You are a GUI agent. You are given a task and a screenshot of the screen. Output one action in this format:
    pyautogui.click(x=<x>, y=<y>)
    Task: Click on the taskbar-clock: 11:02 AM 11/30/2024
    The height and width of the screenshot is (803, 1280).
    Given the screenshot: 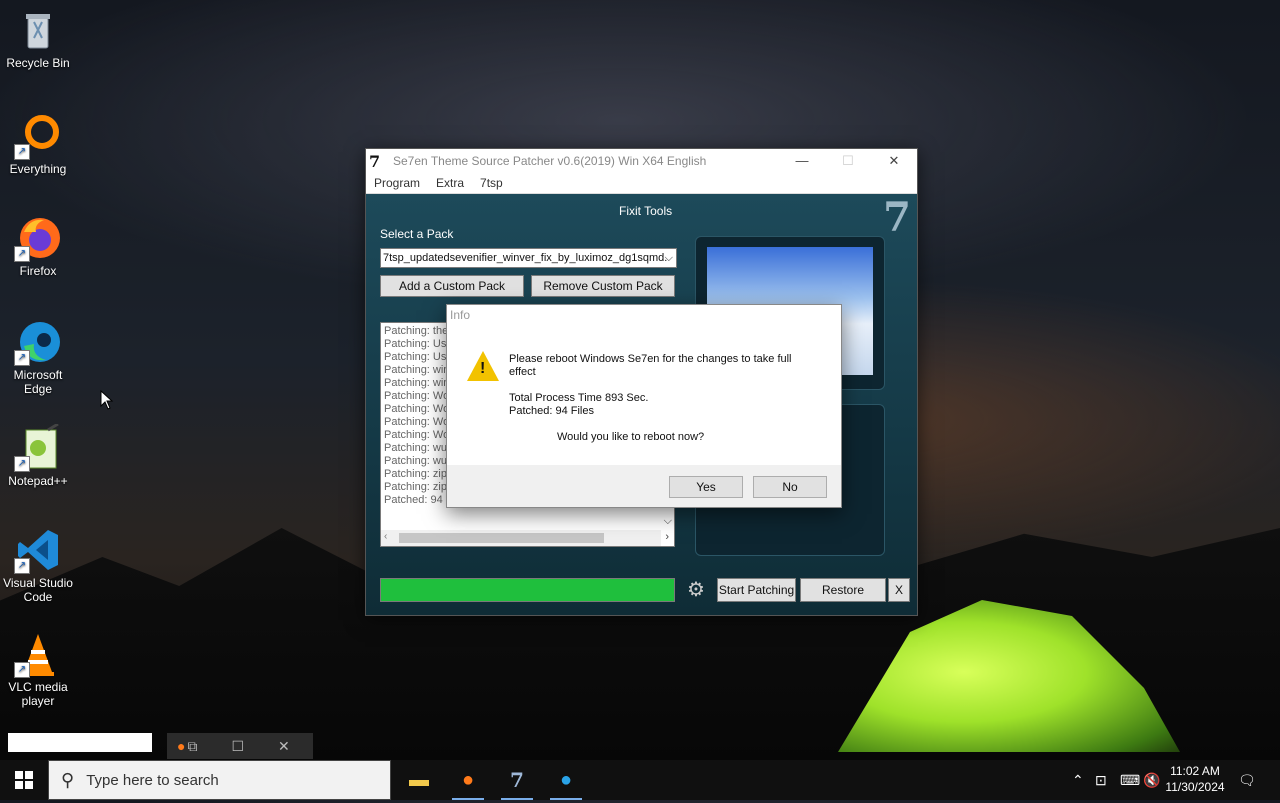 What is the action you would take?
    pyautogui.click(x=1195, y=779)
    